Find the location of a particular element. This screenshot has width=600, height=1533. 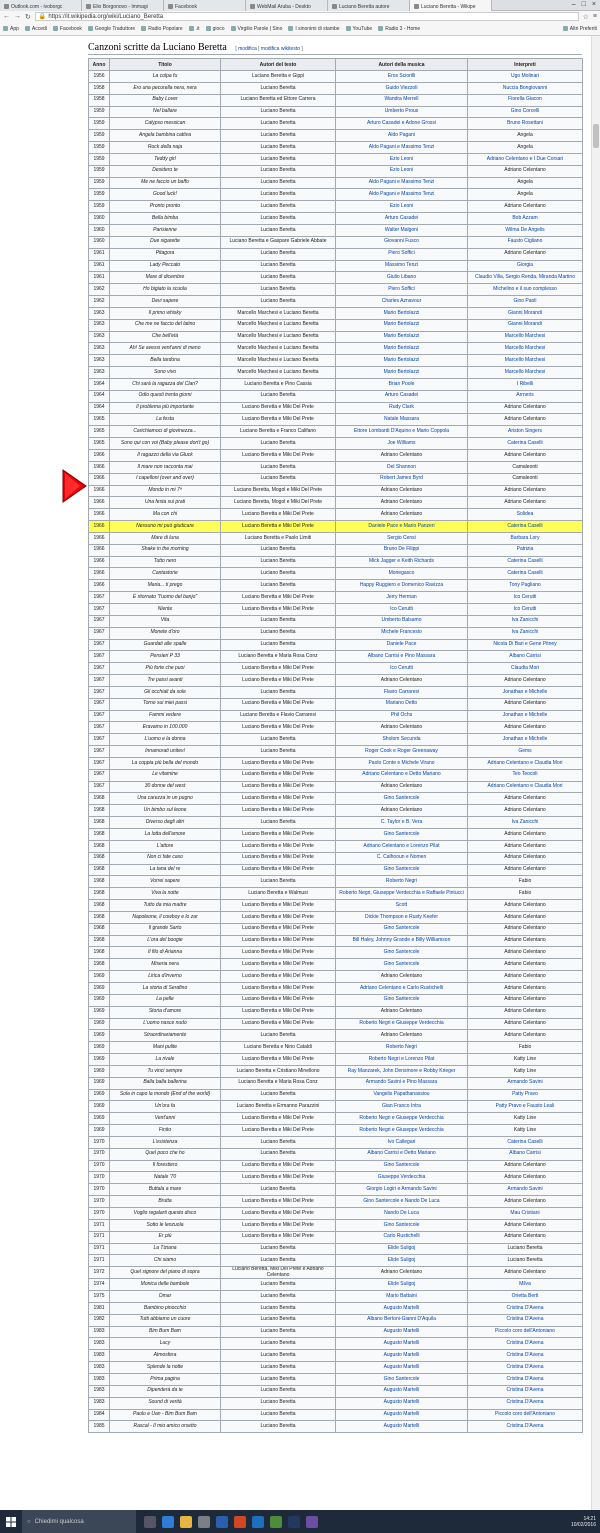

store-icon is located at coordinates (204, 1521).